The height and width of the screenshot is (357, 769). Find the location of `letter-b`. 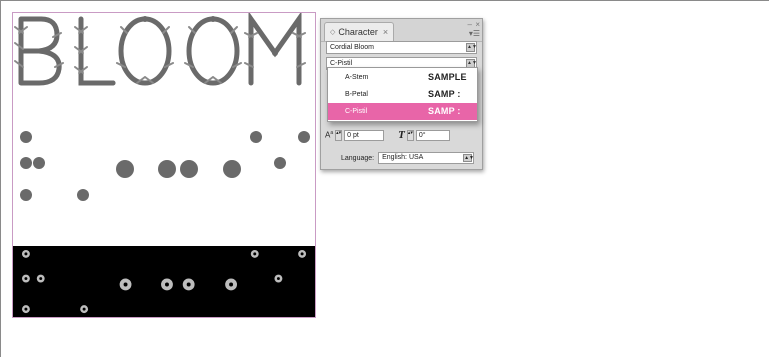

letter-b is located at coordinates (40, 51).